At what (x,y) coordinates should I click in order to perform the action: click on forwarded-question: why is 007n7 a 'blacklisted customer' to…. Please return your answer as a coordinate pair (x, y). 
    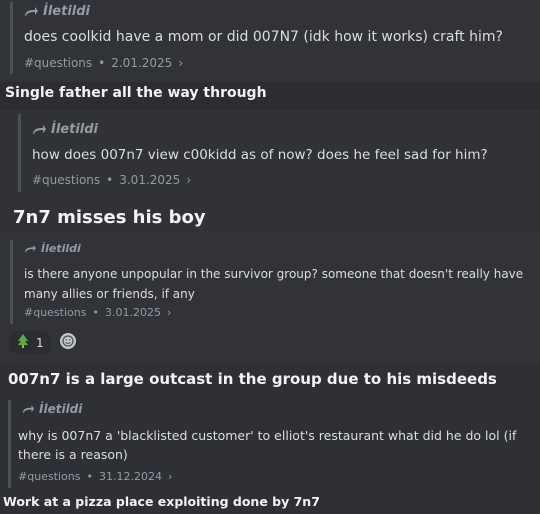
    Looking at the image, I should click on (267, 445).